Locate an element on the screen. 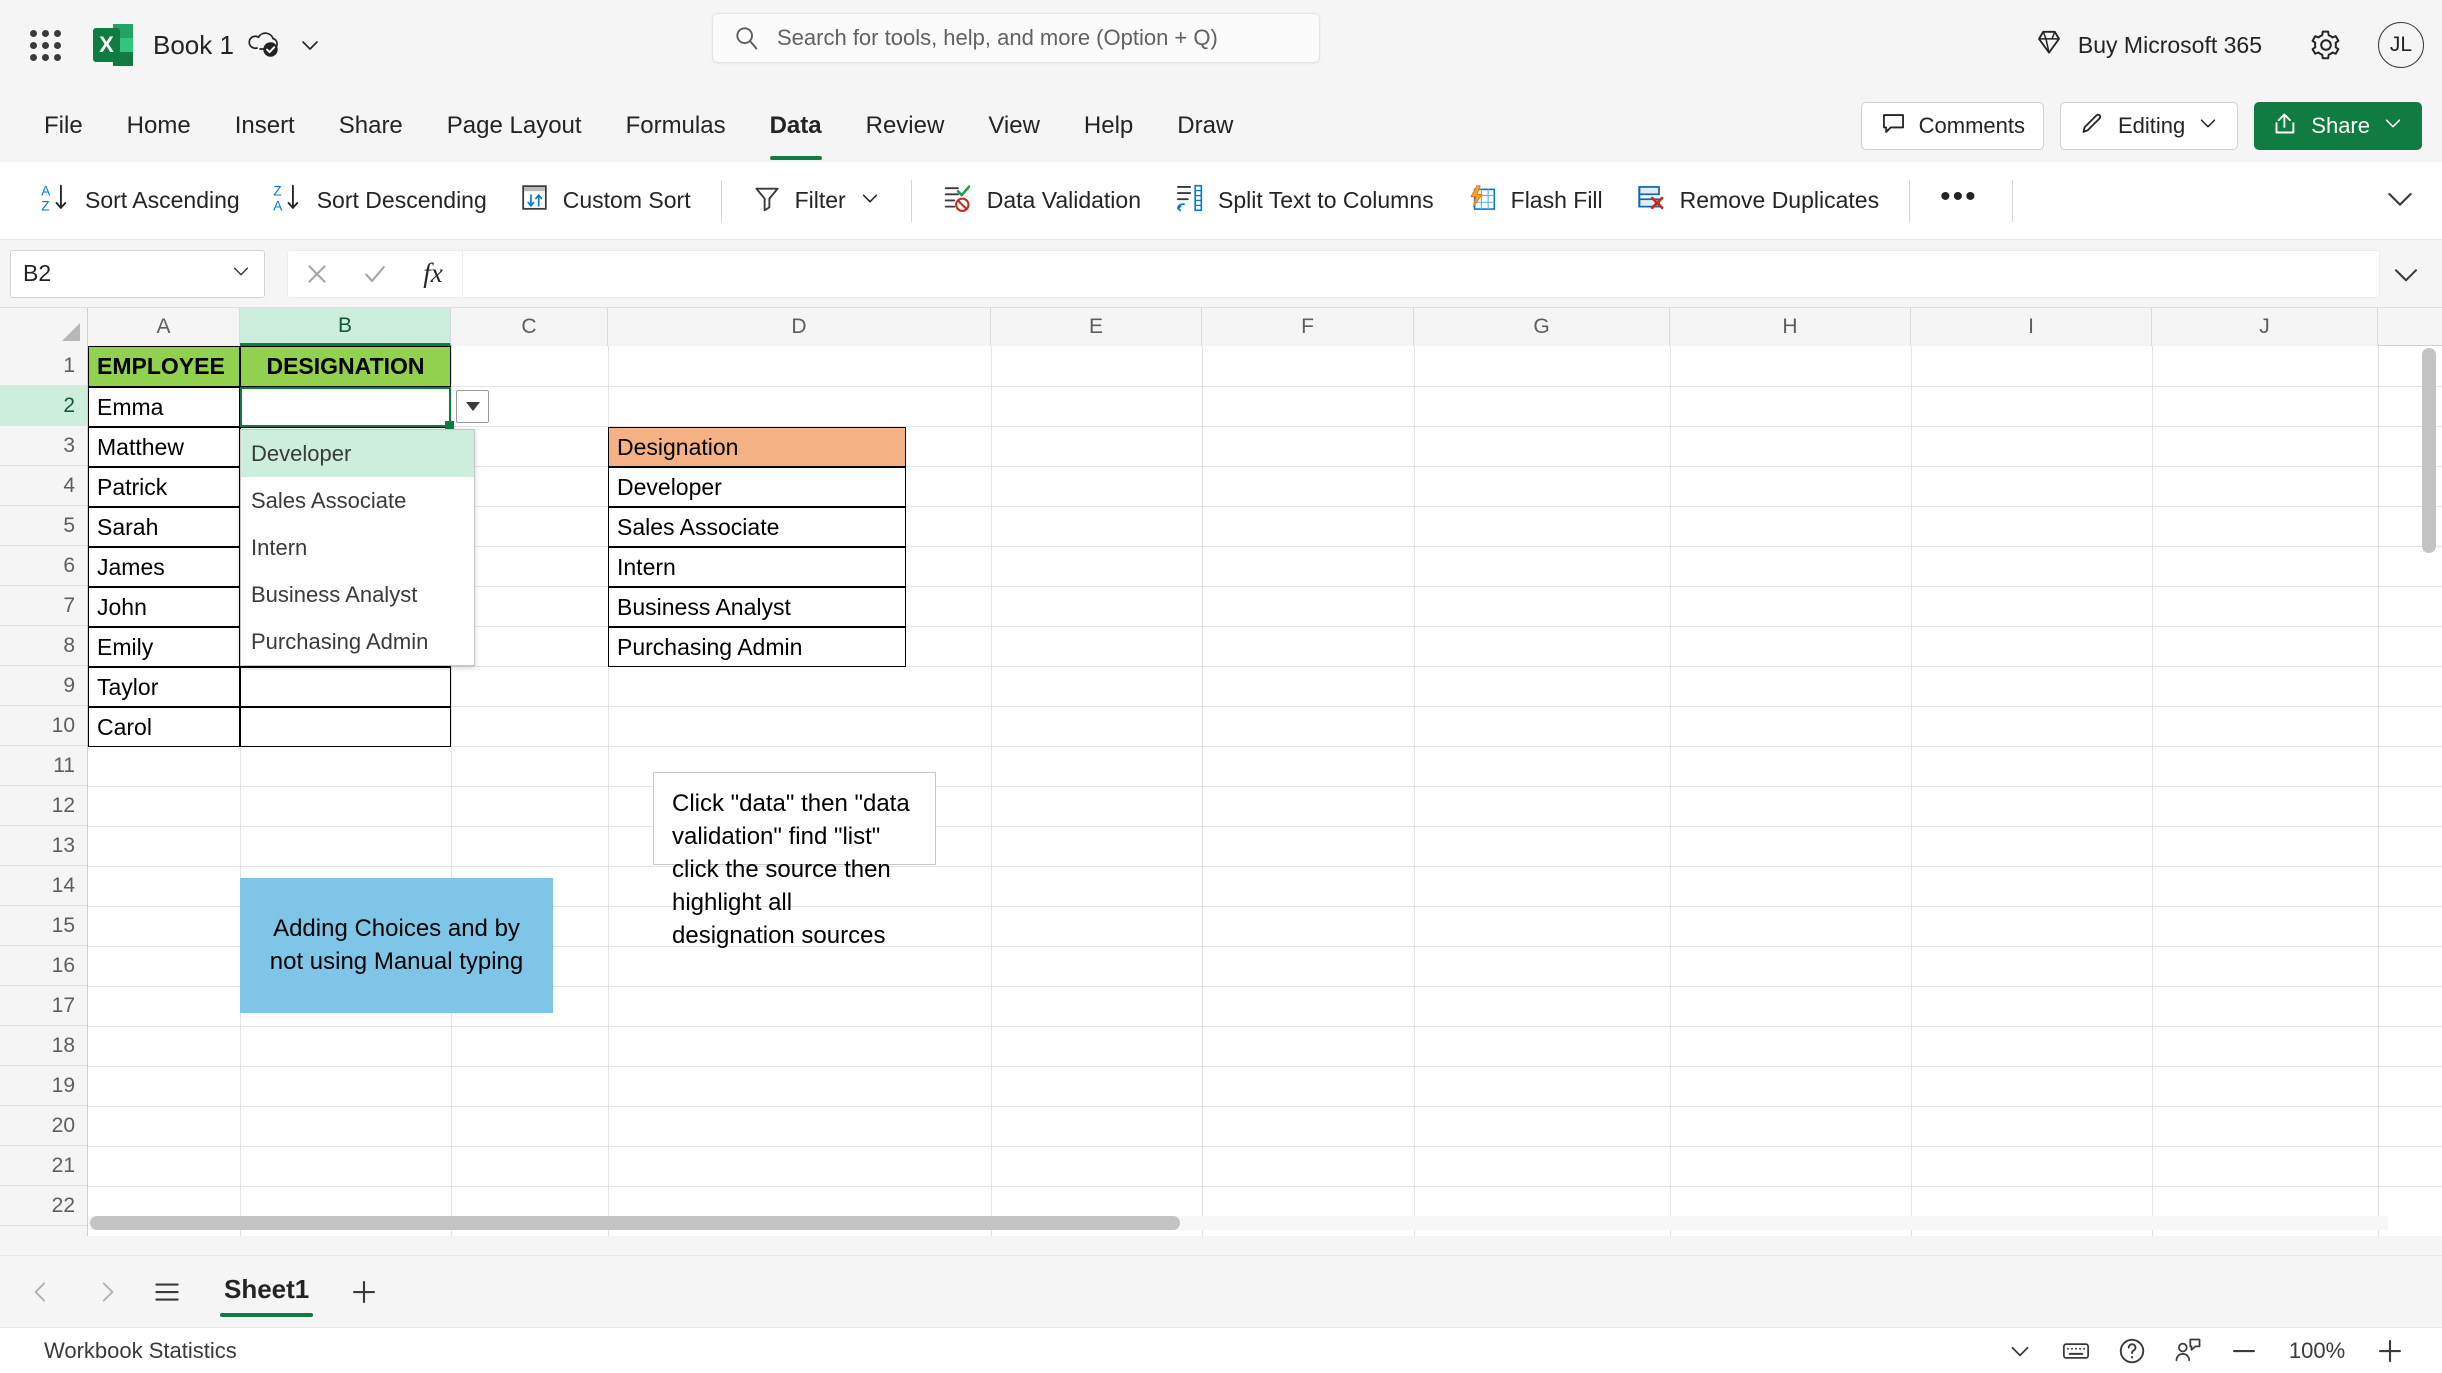  row-header-8: 8 is located at coordinates (43, 646).